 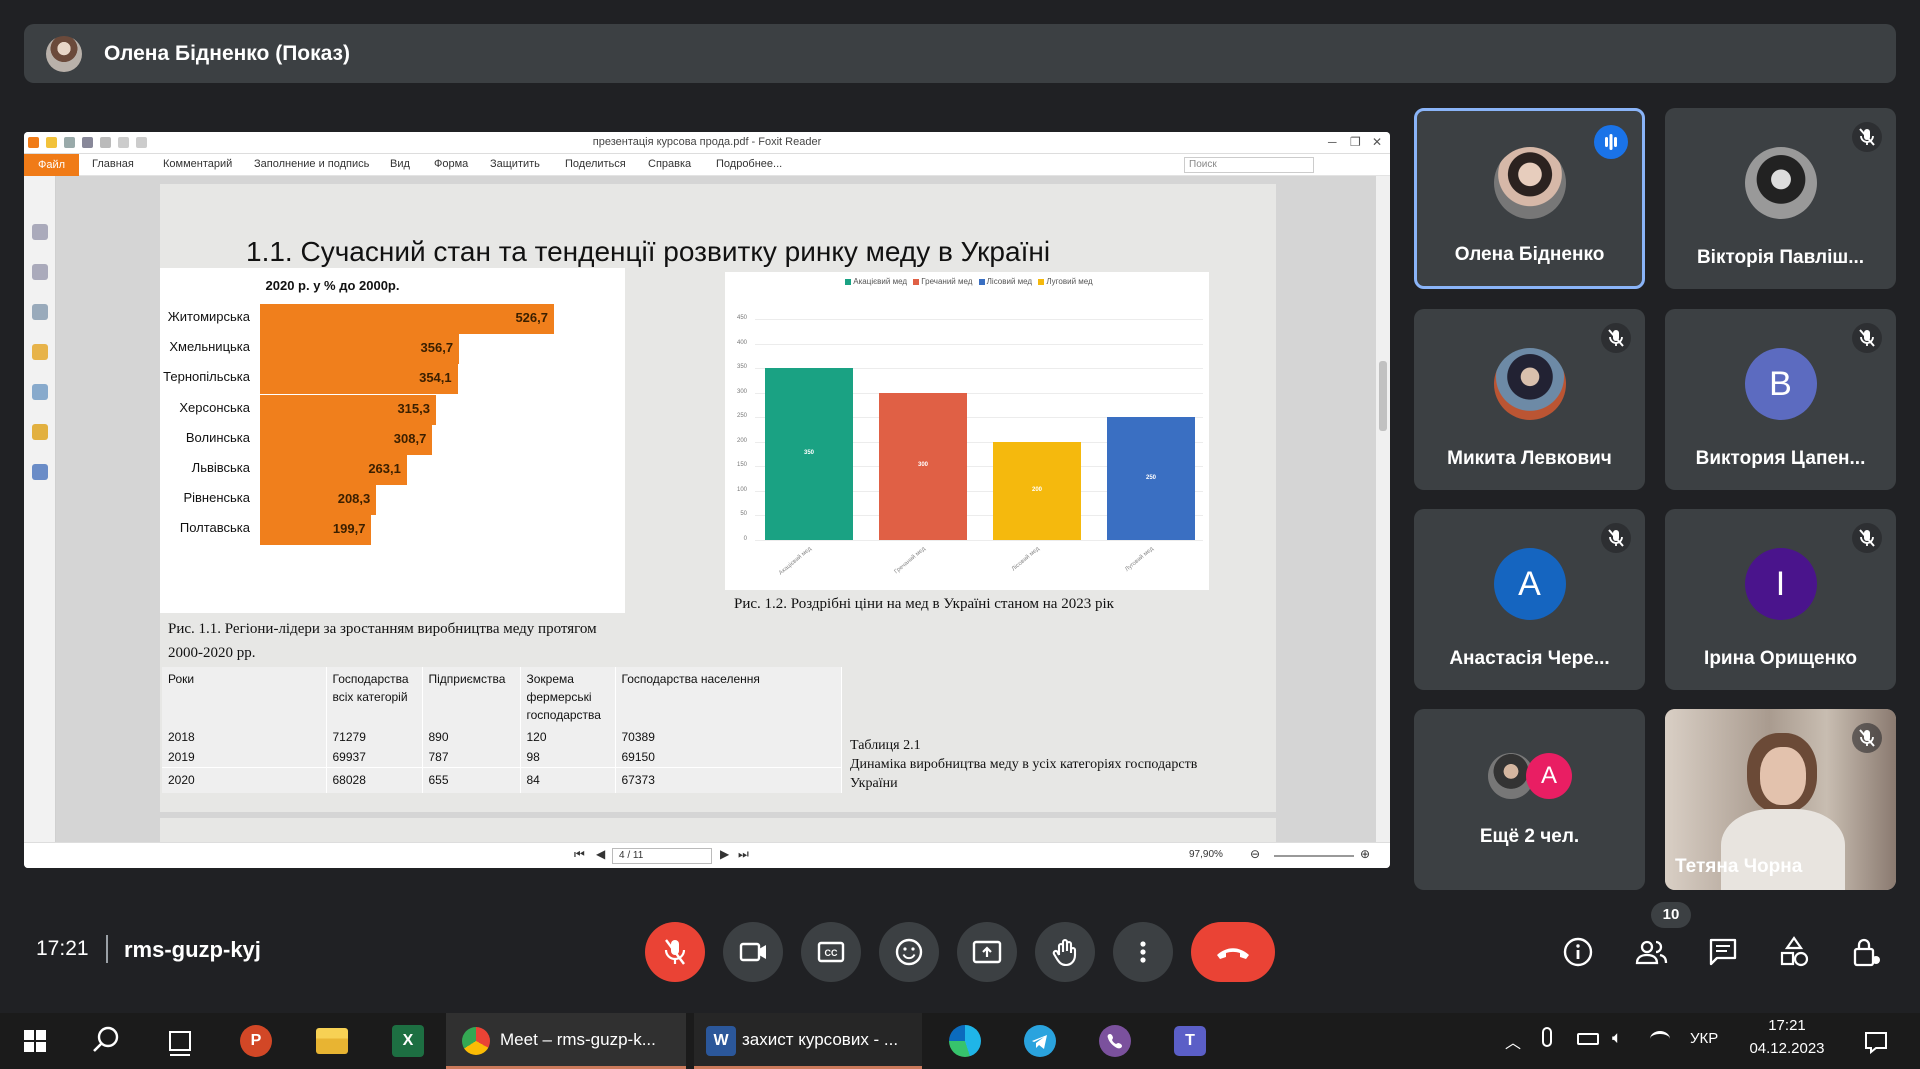 What do you see at coordinates (1115, 1041) in the screenshot?
I see `taskbar-viber` at bounding box center [1115, 1041].